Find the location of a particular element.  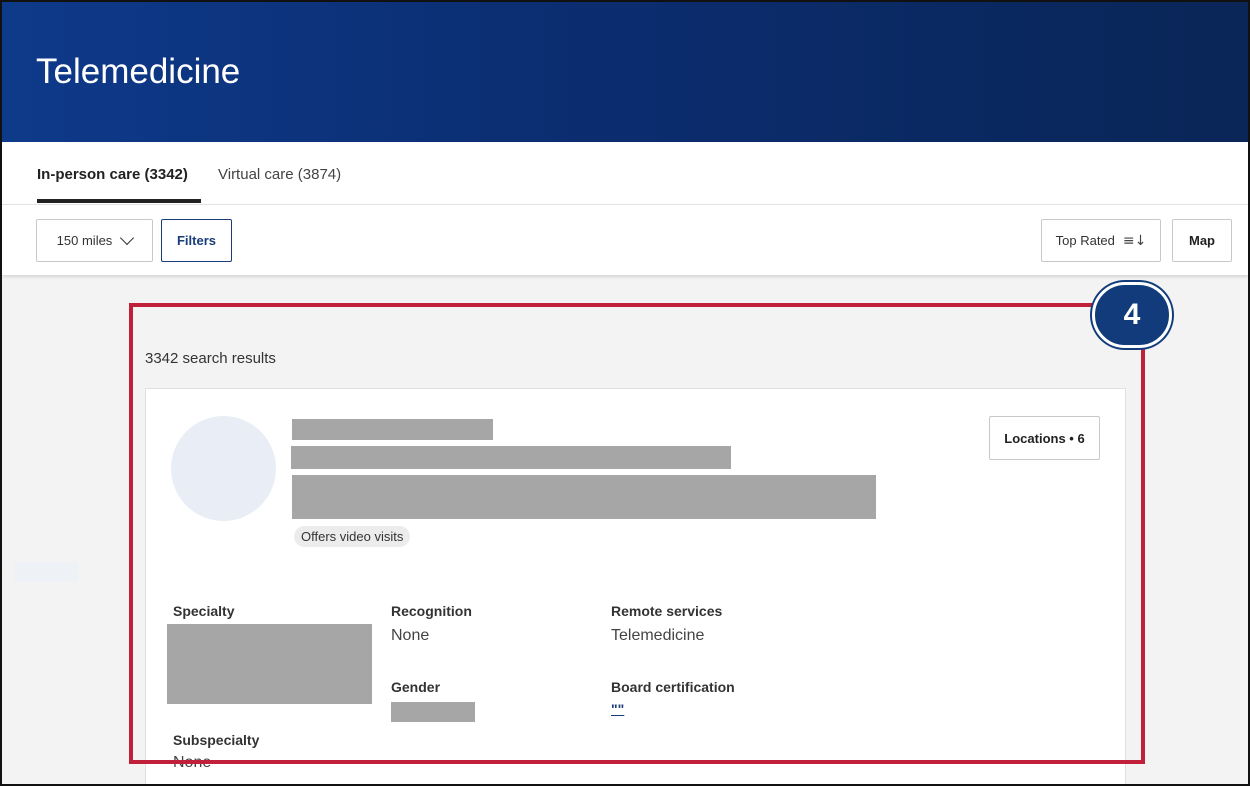

distance-dropdown: 150 miles is located at coordinates (94, 240).